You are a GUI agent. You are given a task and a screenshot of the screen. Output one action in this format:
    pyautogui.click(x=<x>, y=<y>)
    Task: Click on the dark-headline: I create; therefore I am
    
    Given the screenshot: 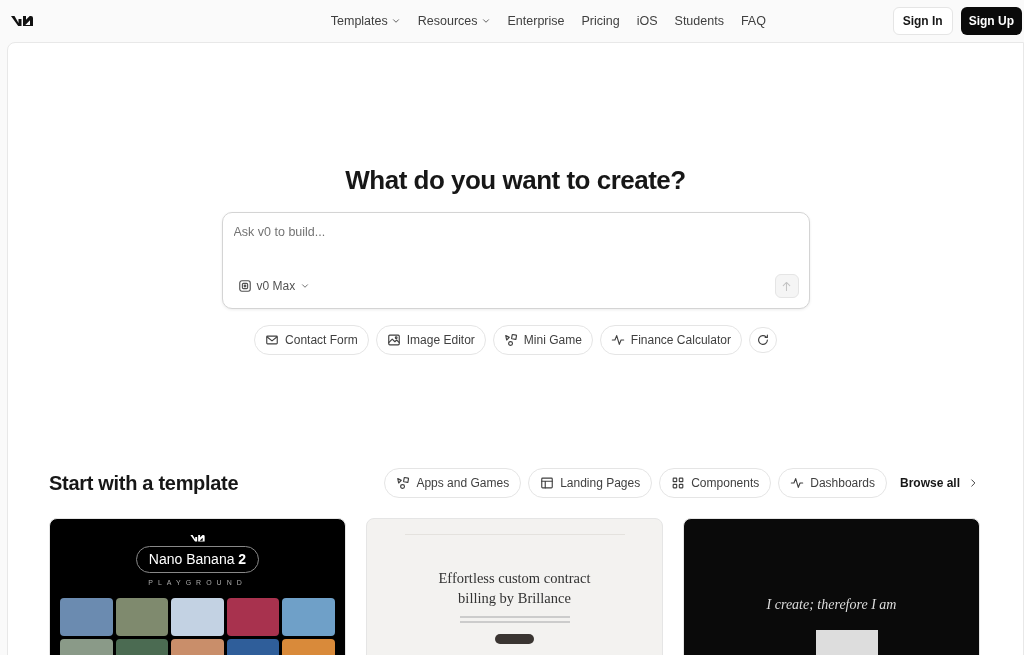 What is the action you would take?
    pyautogui.click(x=831, y=605)
    